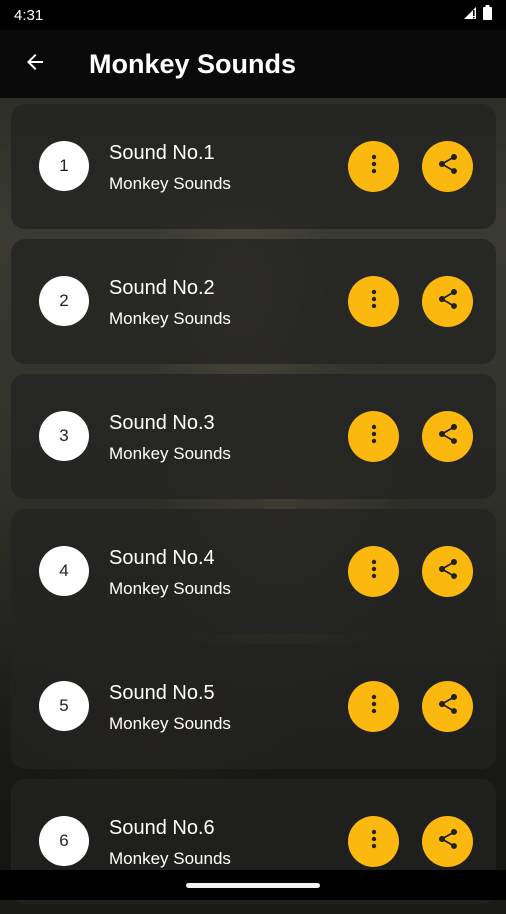 Image resolution: width=506 pixels, height=914 pixels. What do you see at coordinates (253, 436) in the screenshot?
I see `sound-card-3: 3 Sound No.3 Monkey Sounds` at bounding box center [253, 436].